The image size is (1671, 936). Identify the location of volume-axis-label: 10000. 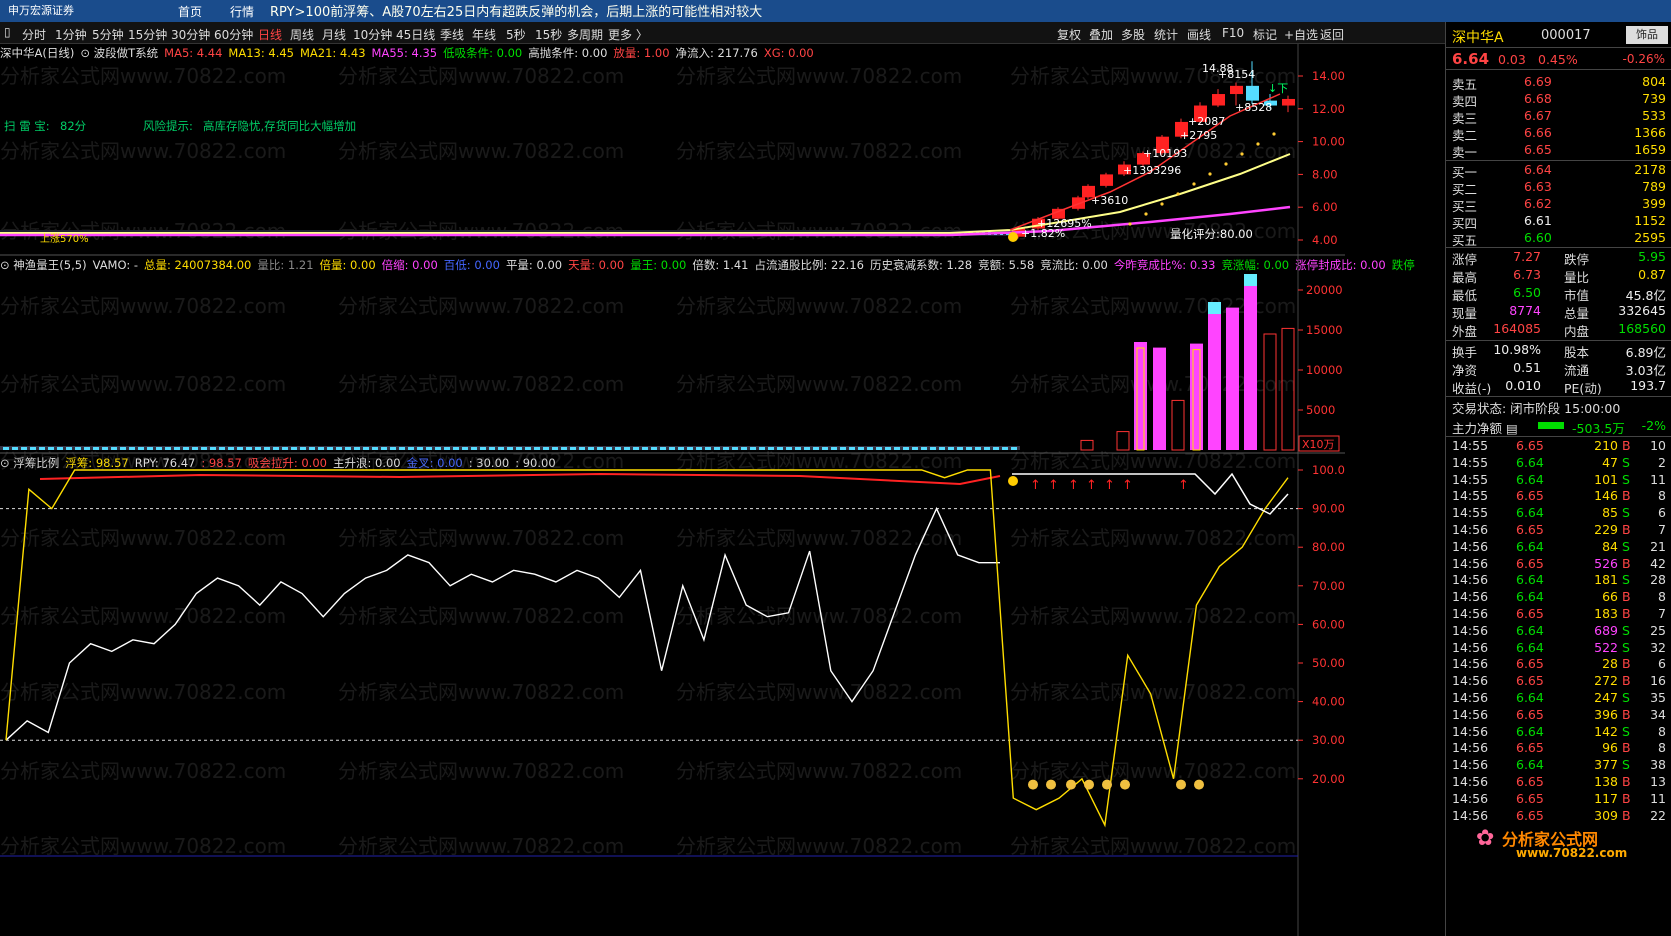
(1324, 370).